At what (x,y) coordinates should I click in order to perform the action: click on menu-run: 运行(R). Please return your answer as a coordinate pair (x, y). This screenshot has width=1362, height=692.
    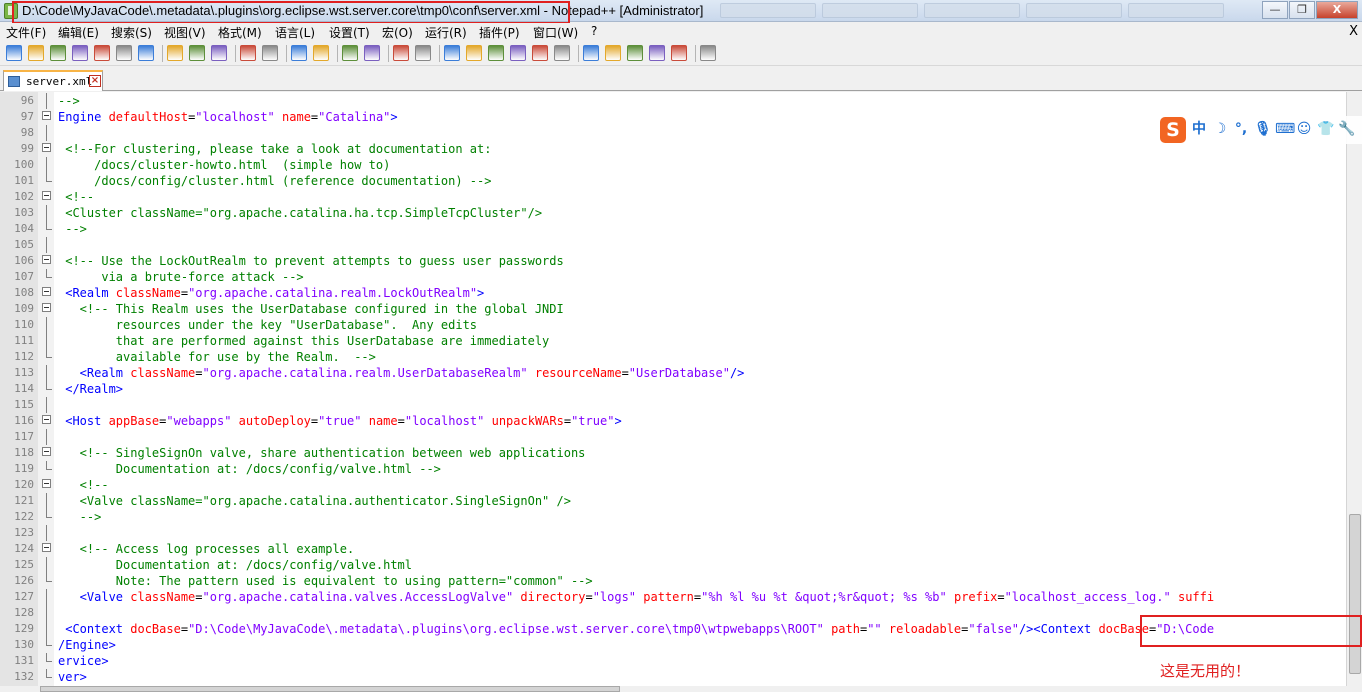
    Looking at the image, I should click on (446, 32).